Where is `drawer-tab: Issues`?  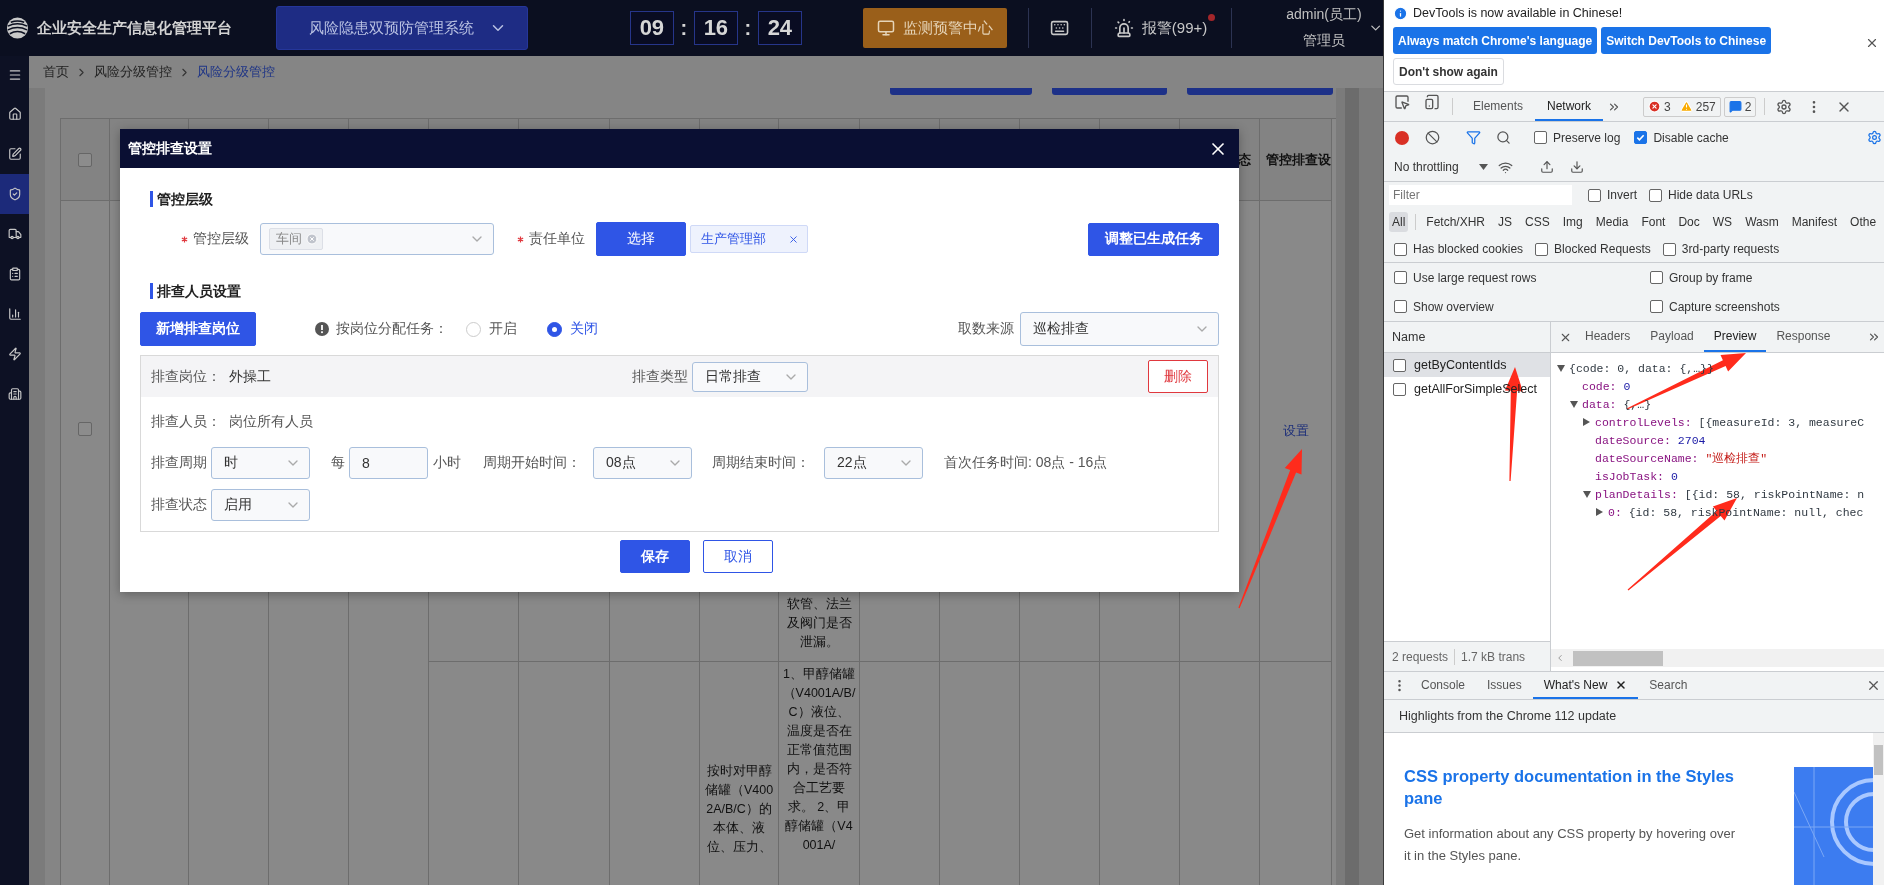 drawer-tab: Issues is located at coordinates (1504, 685).